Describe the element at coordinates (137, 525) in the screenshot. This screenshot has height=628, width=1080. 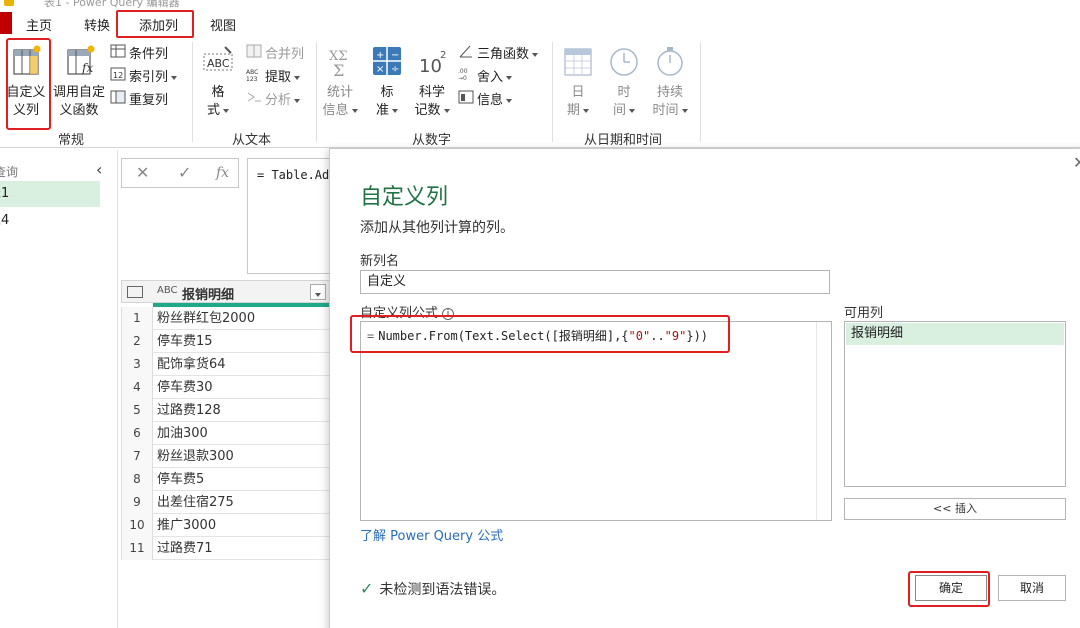
I see `row-number: 10` at that location.